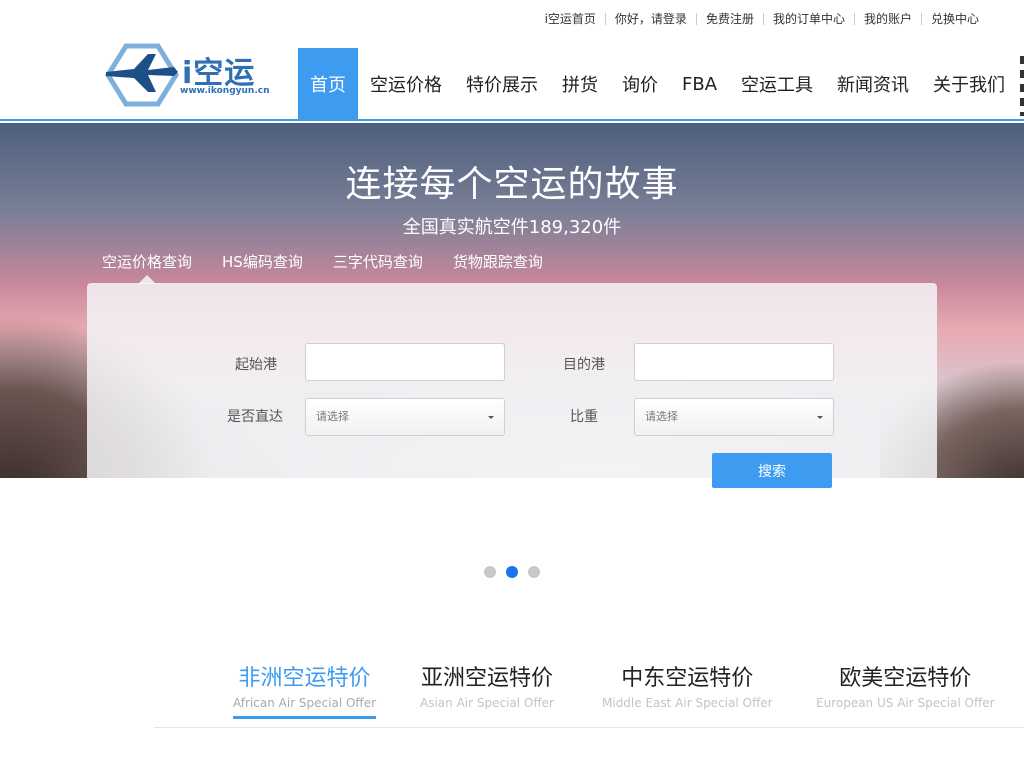  What do you see at coordinates (584, 365) in the screenshot?
I see `destination-label: 目的港` at bounding box center [584, 365].